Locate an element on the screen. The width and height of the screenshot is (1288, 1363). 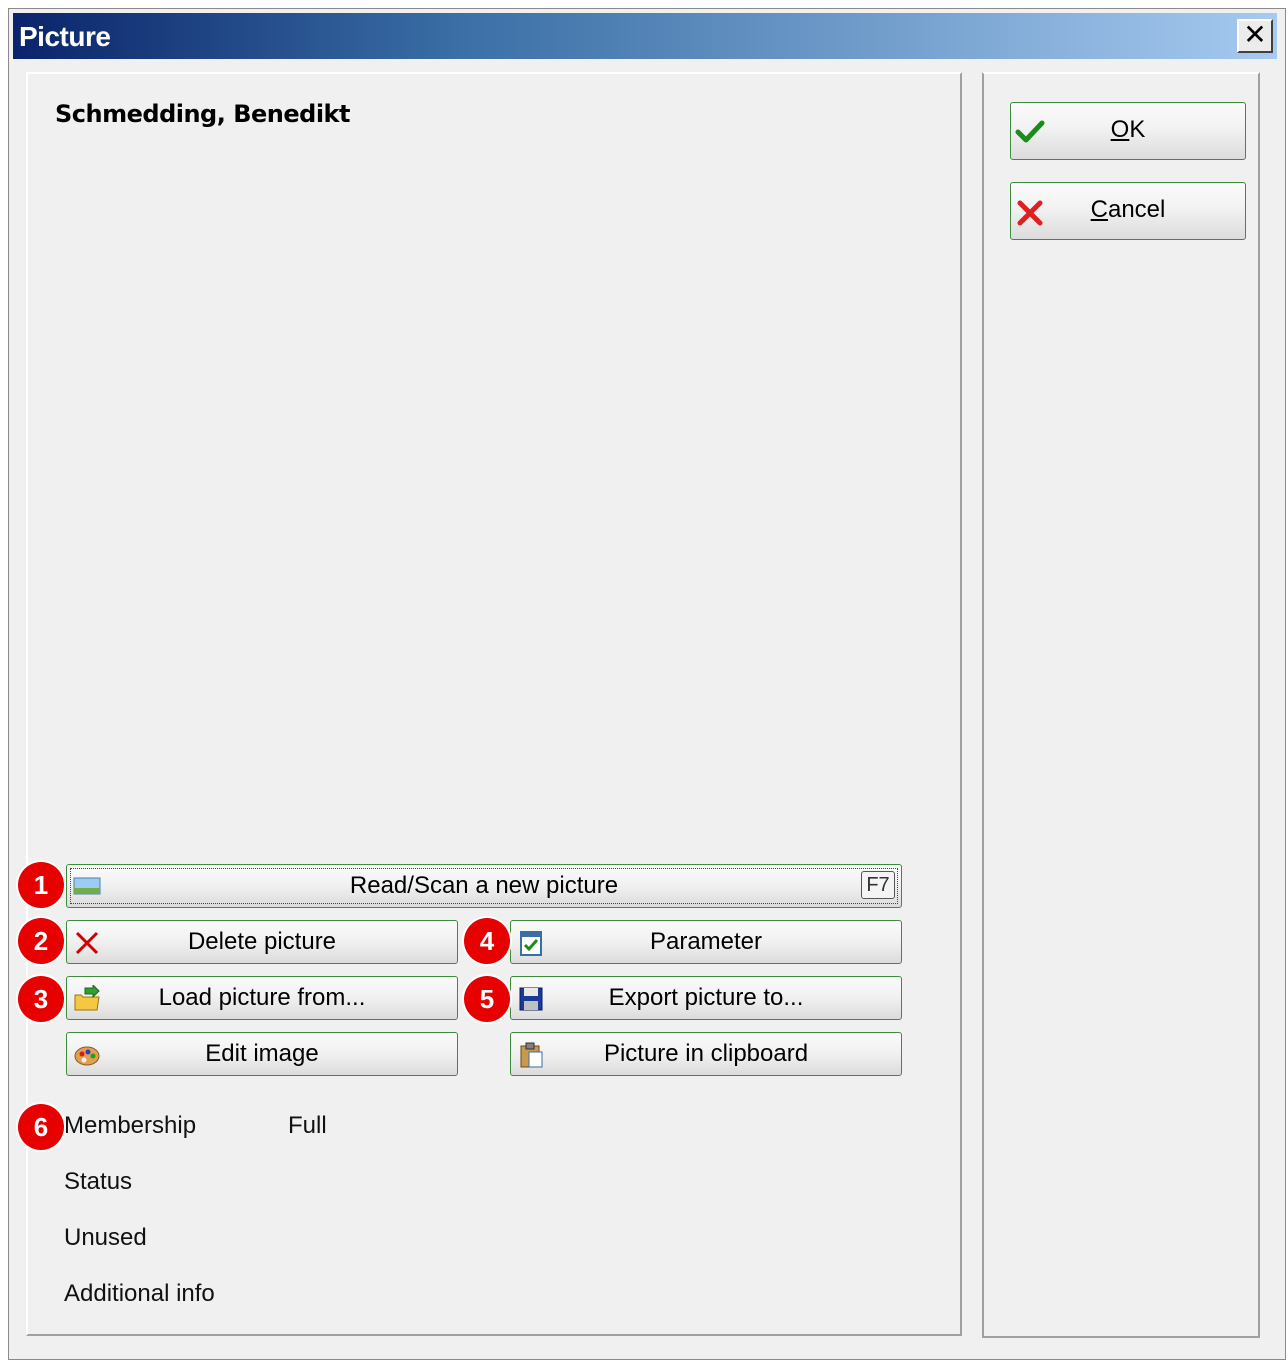
parameter-label: Parameter is located at coordinates (706, 941).